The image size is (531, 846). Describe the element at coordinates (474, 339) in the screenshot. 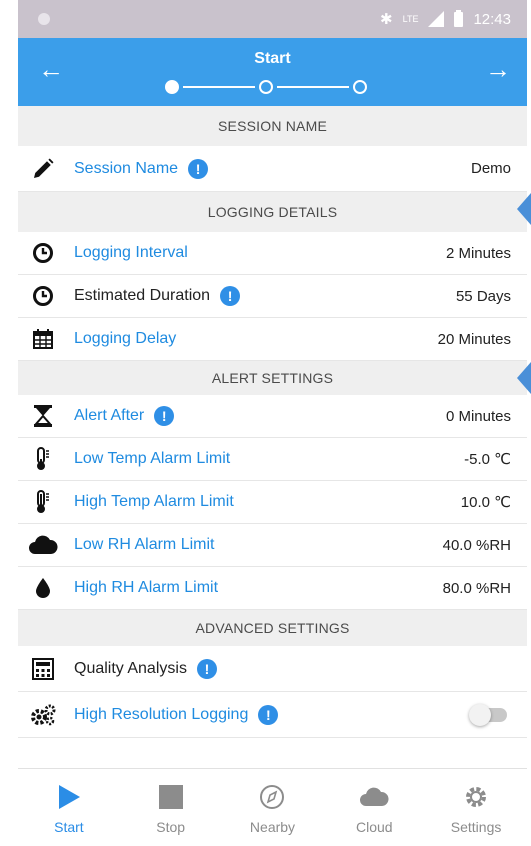

I see `logging-delay-value: 20 Minutes` at that location.